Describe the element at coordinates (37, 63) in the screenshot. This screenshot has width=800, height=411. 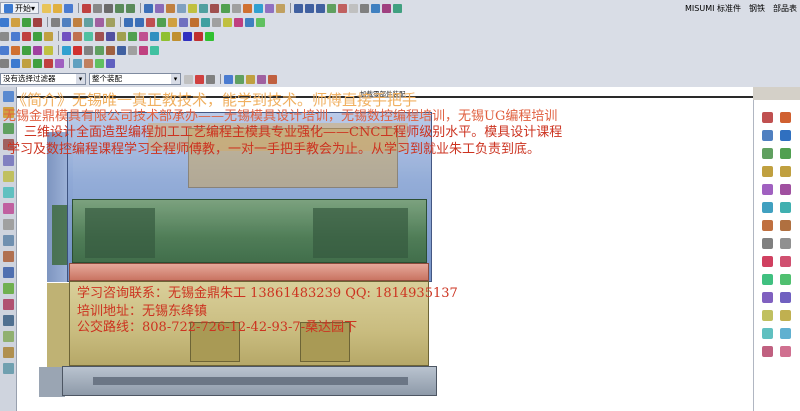
I see `snap-mid-icon` at that location.